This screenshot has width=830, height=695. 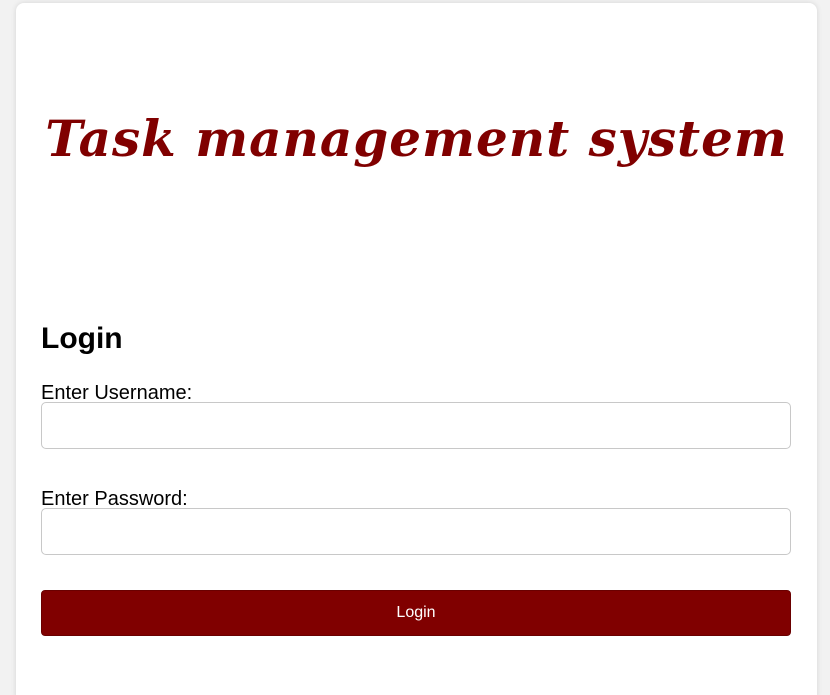 What do you see at coordinates (416, 531) in the screenshot?
I see `password-input` at bounding box center [416, 531].